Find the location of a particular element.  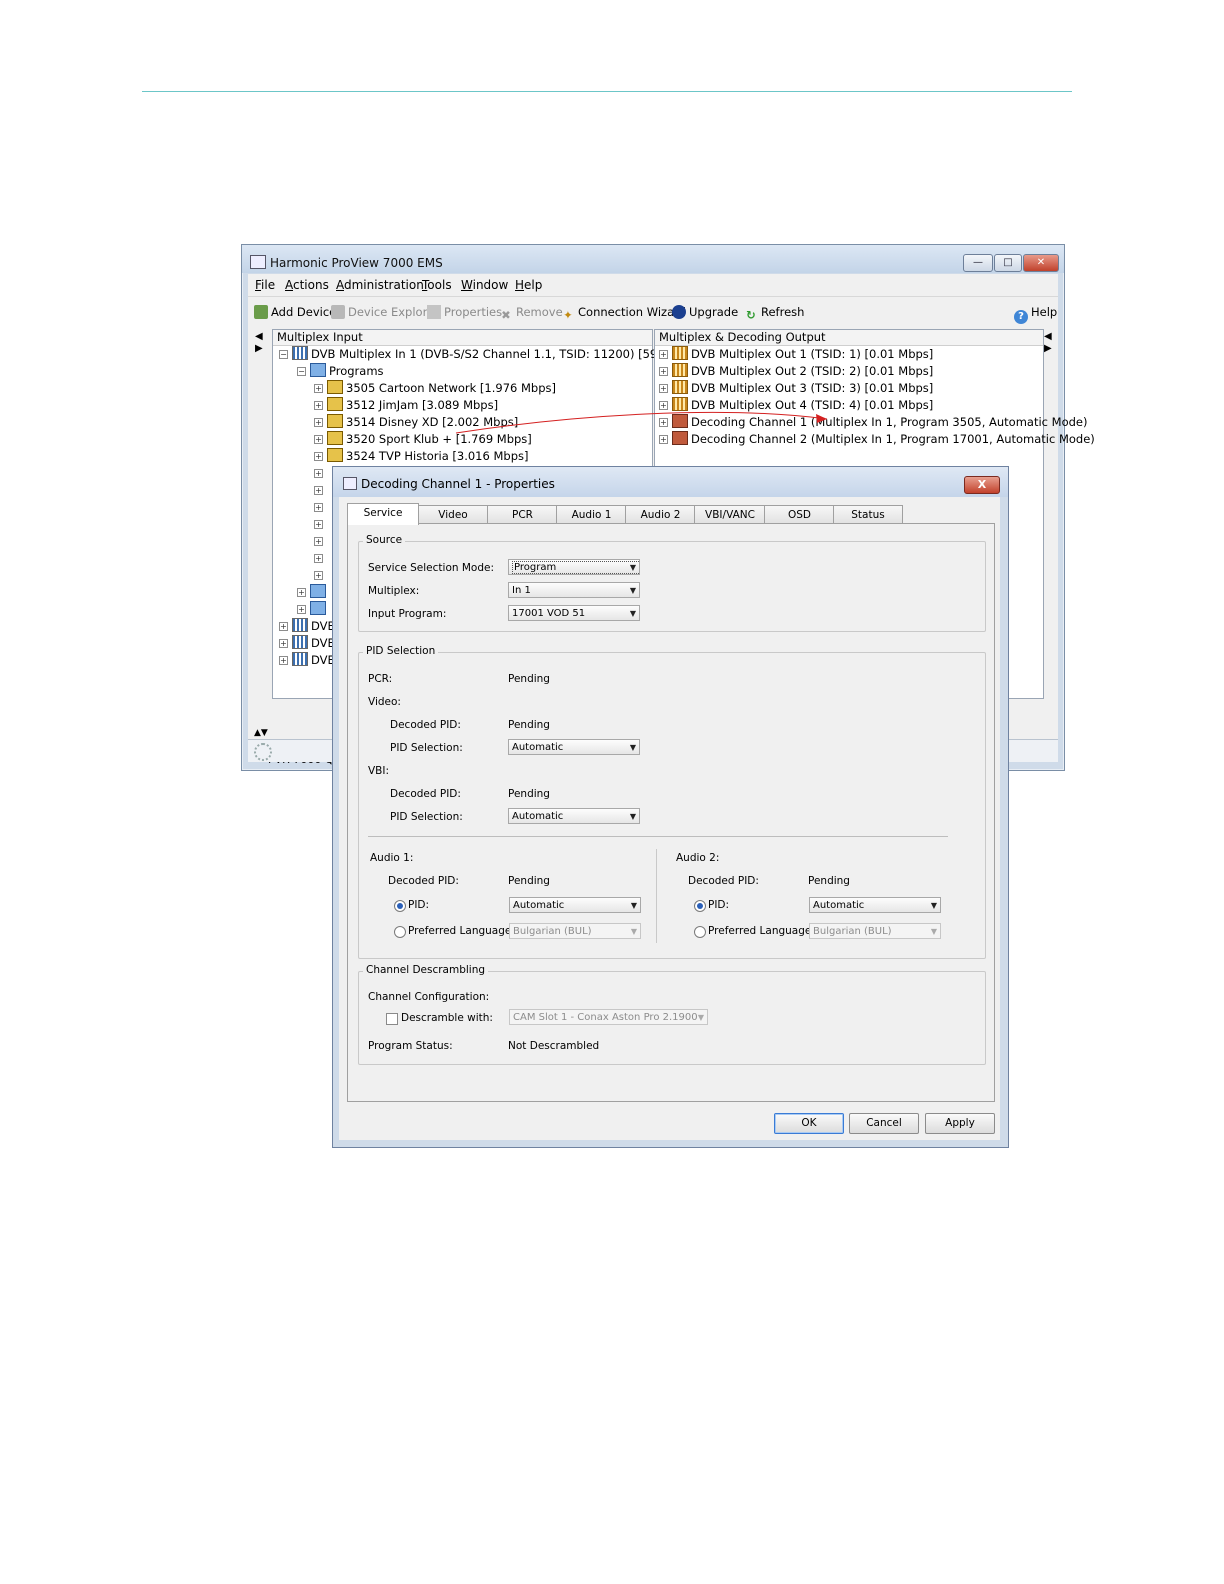

tab-audio-2: Audio 2 is located at coordinates (660, 514).